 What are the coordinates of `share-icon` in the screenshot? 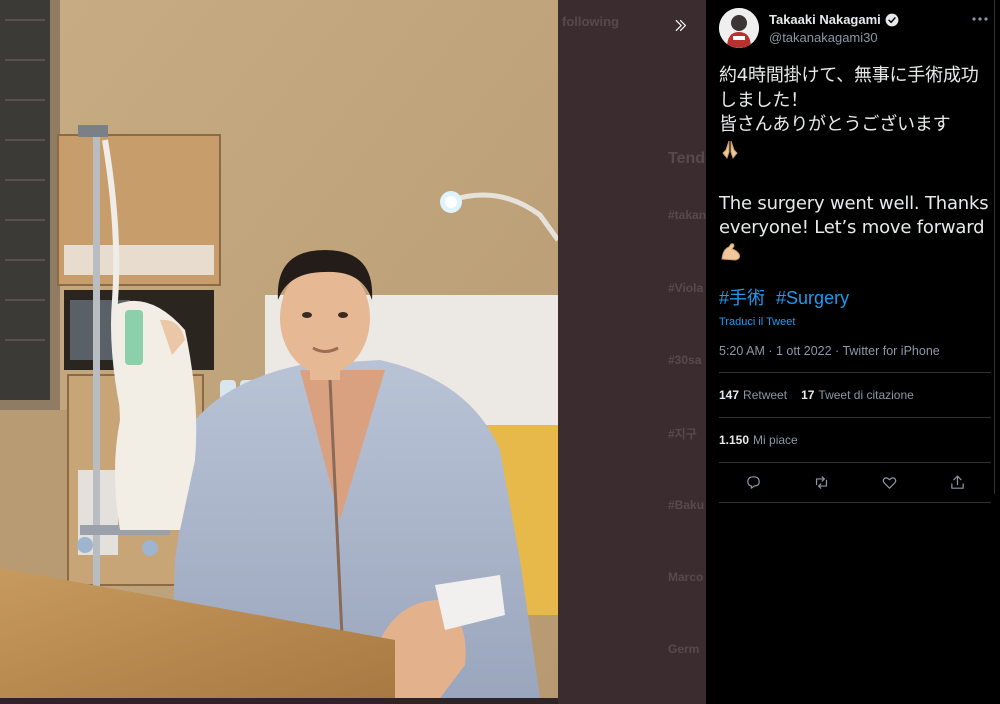 It's located at (957, 482).